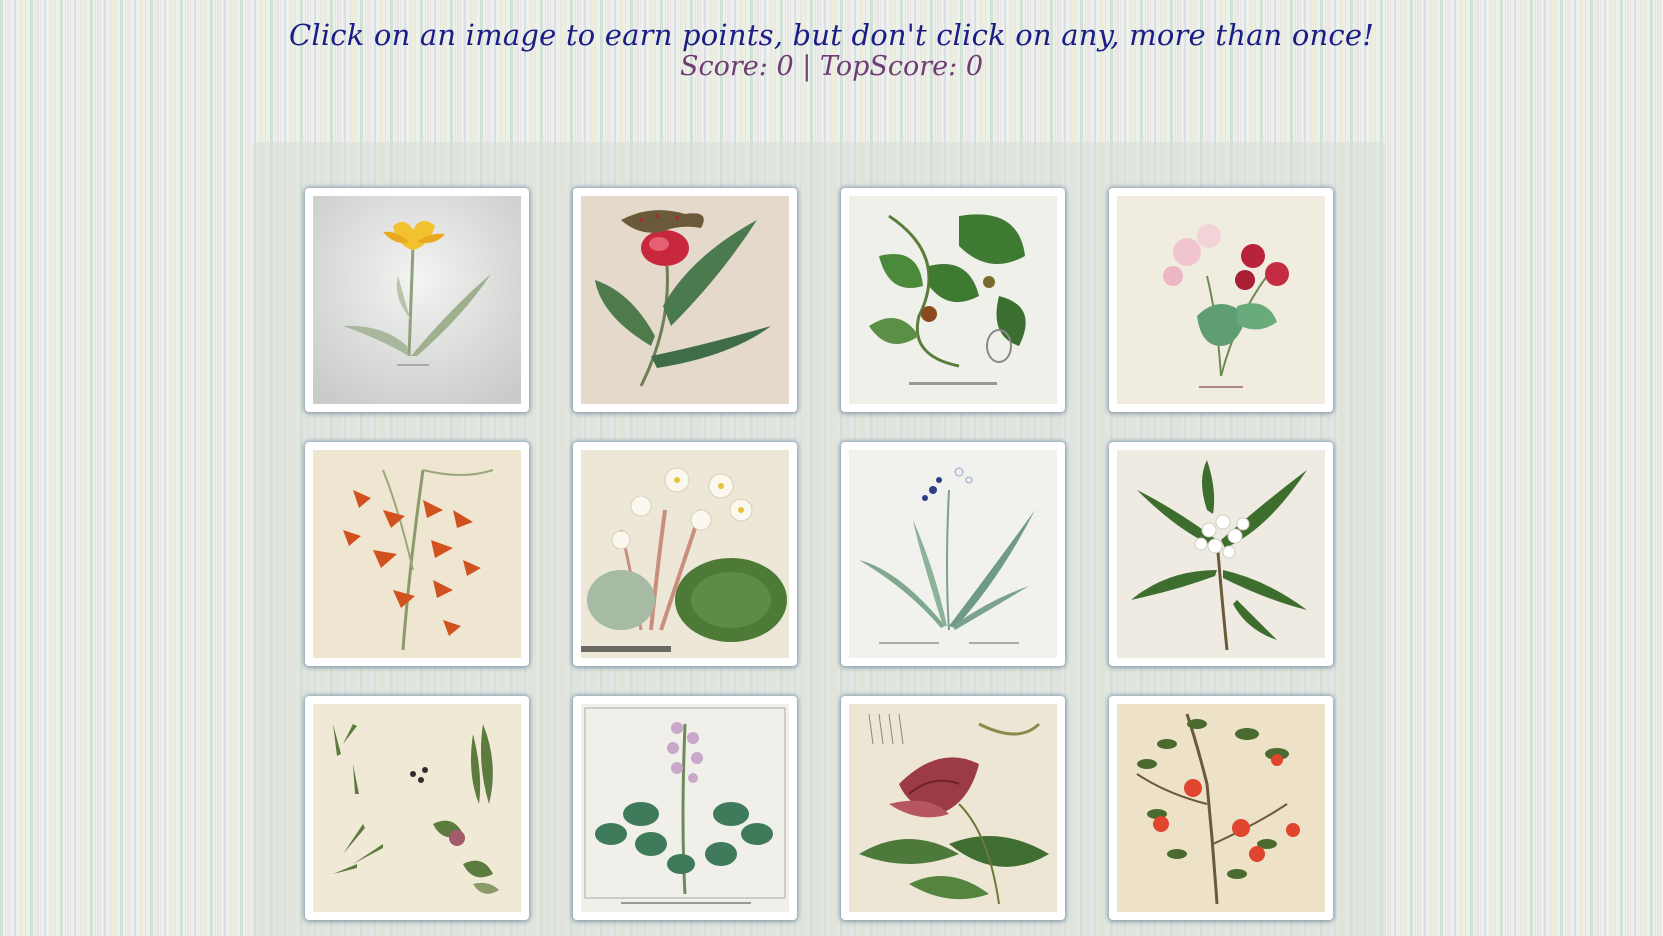  I want to click on green-vine-aristolochia-illustration, so click(953, 300).